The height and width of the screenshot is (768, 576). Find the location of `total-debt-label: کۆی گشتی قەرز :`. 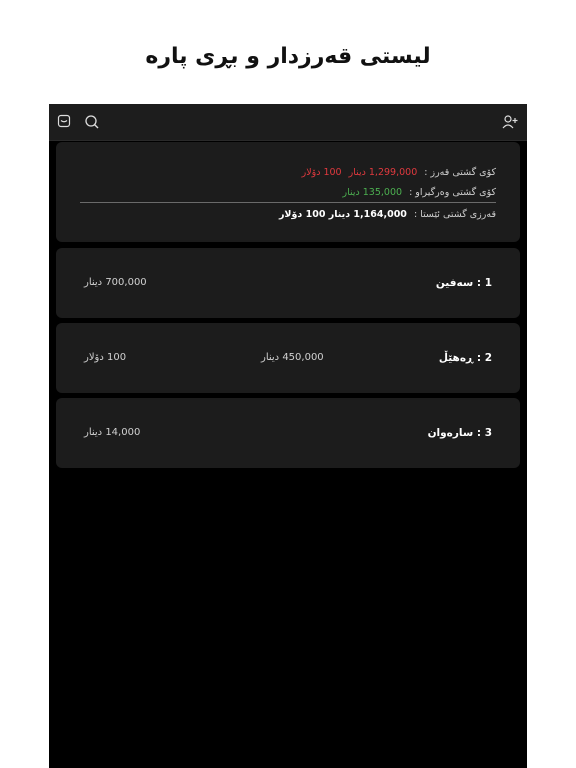

total-debt-label: کۆی گشتی قەرز : is located at coordinates (460, 172).